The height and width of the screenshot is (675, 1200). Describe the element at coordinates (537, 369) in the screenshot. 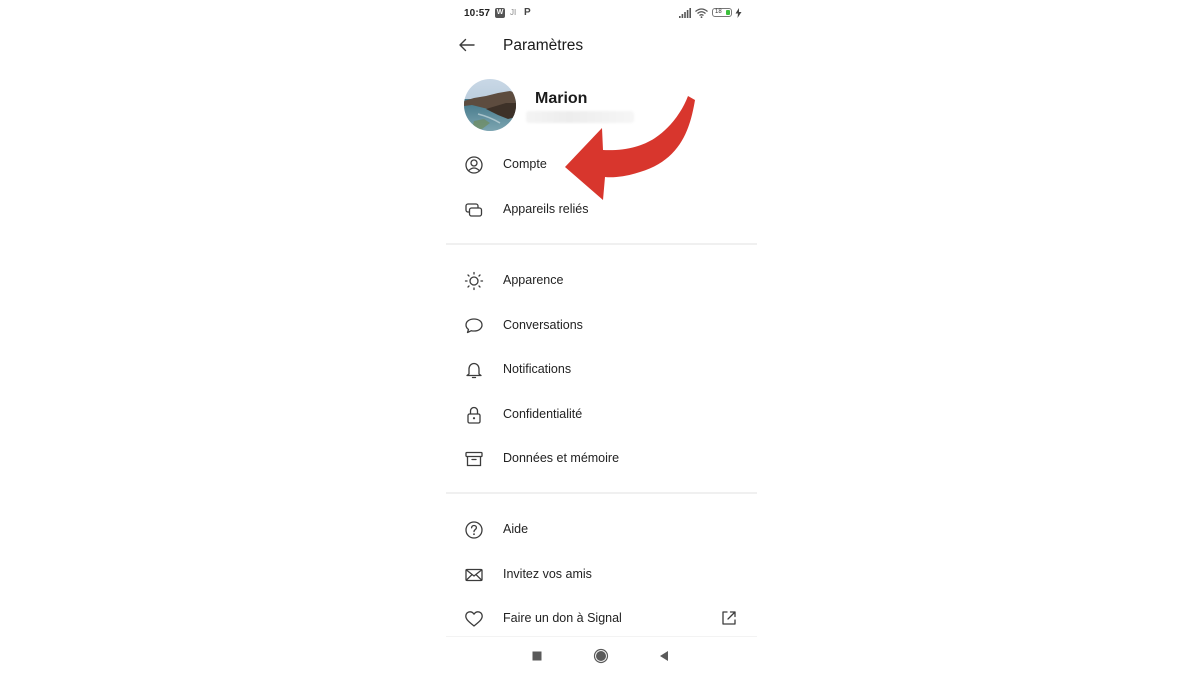

I see `settings-item-label: Notifications` at that location.